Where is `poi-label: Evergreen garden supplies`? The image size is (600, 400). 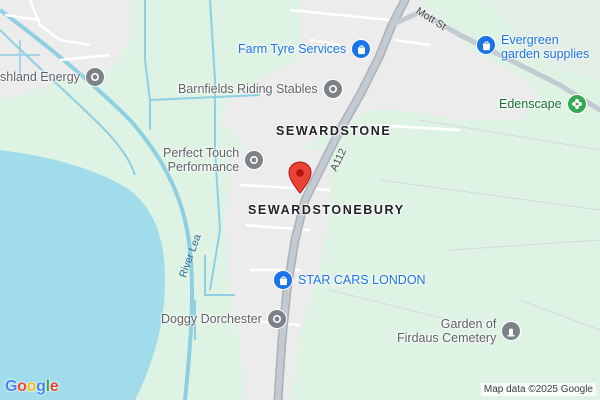
poi-label: Evergreen garden supplies is located at coordinates (545, 47).